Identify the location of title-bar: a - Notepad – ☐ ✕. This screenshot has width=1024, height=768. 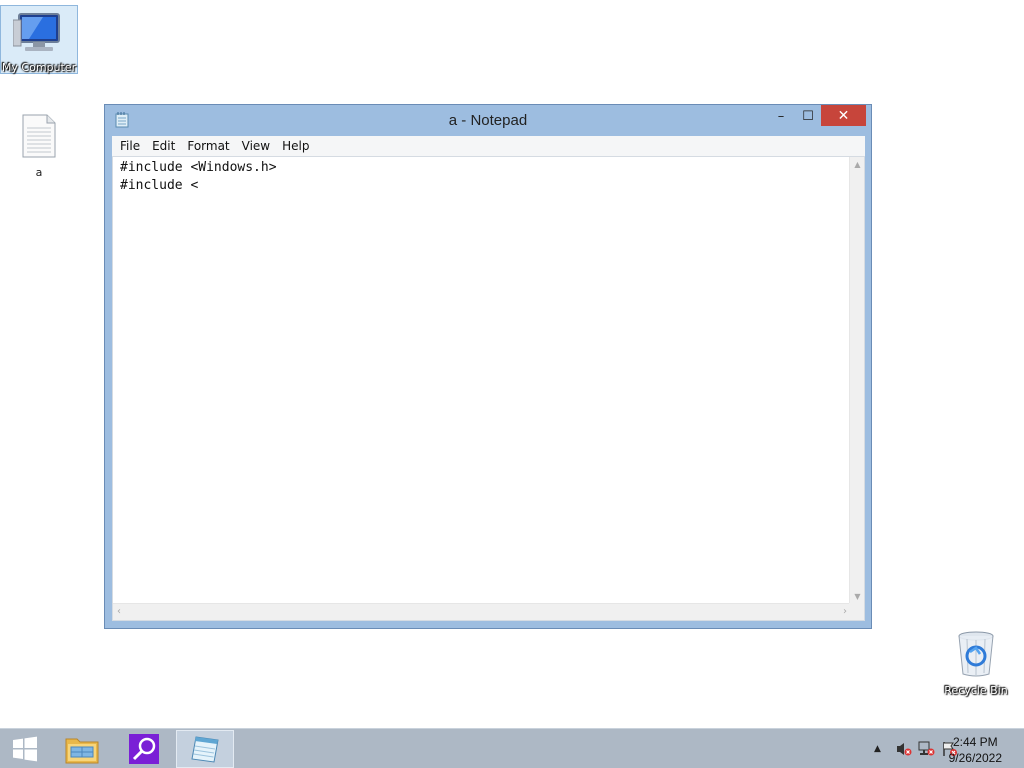
(488, 120).